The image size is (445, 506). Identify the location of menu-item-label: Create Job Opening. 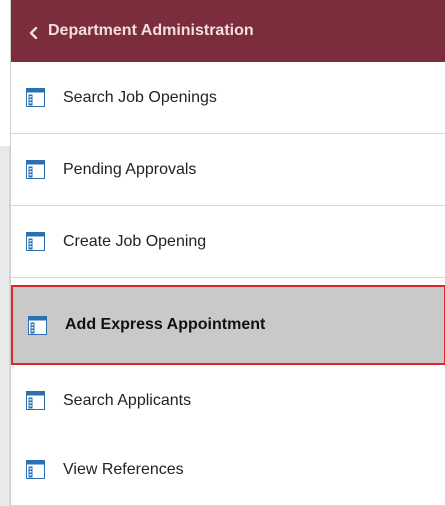
(135, 241).